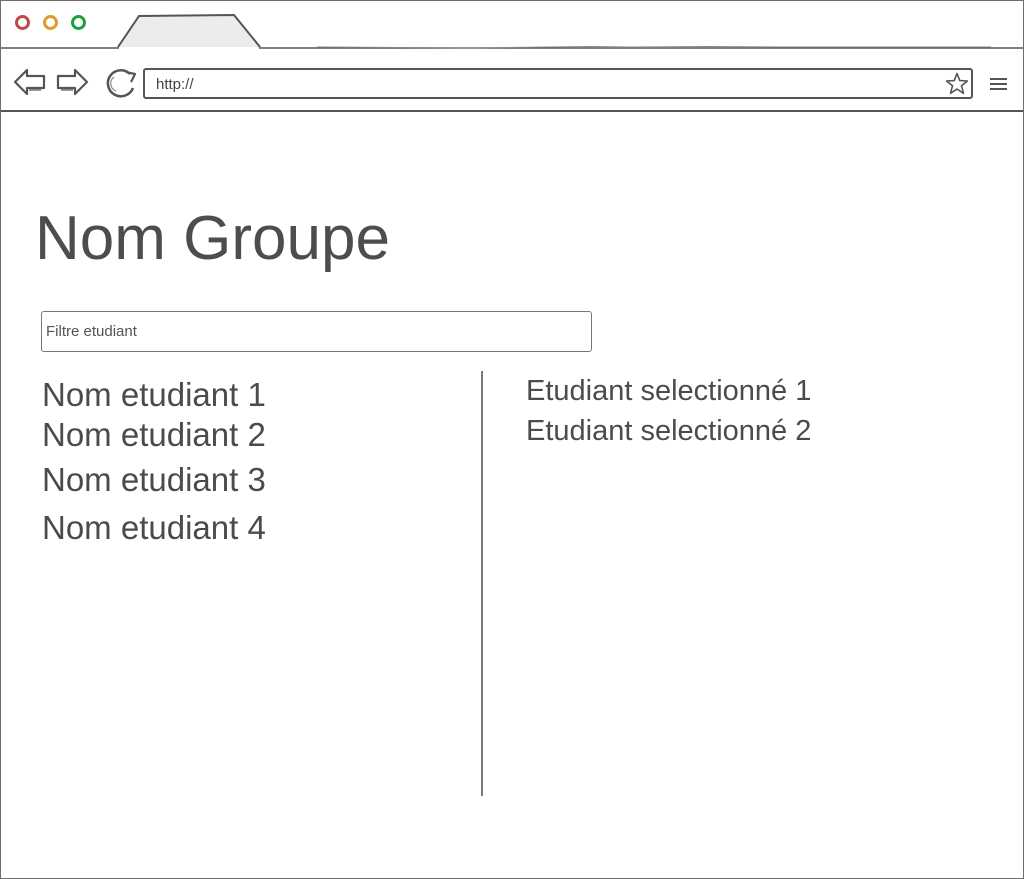 The image size is (1024, 879). What do you see at coordinates (122, 83) in the screenshot?
I see `reload-icon` at bounding box center [122, 83].